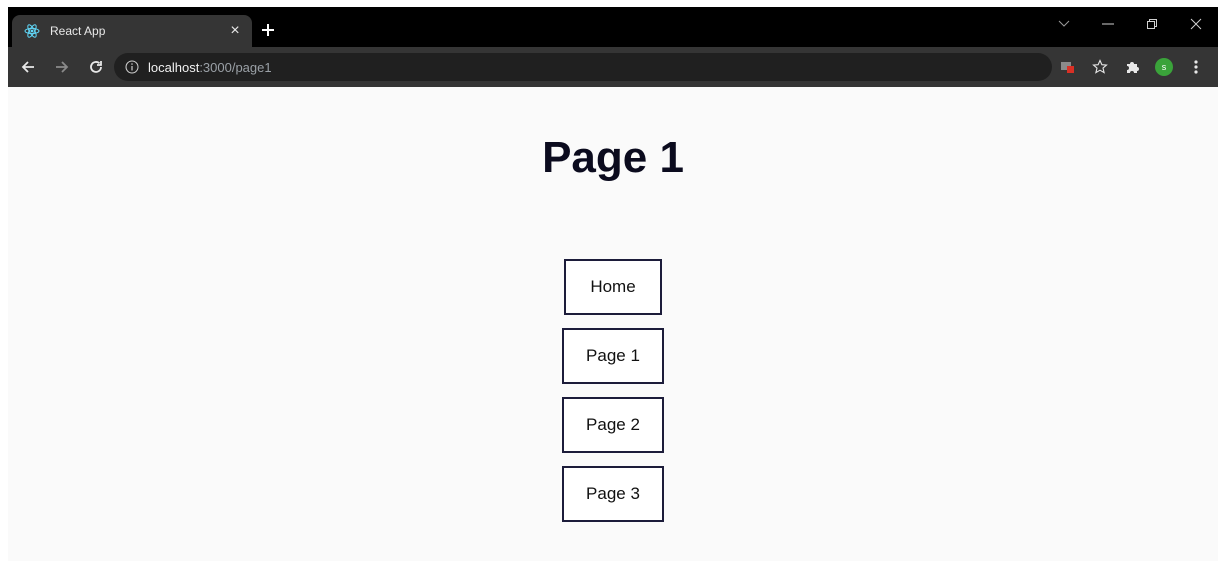 This screenshot has width=1218, height=561. I want to click on toolbar-actions: s, so click(1130, 67).